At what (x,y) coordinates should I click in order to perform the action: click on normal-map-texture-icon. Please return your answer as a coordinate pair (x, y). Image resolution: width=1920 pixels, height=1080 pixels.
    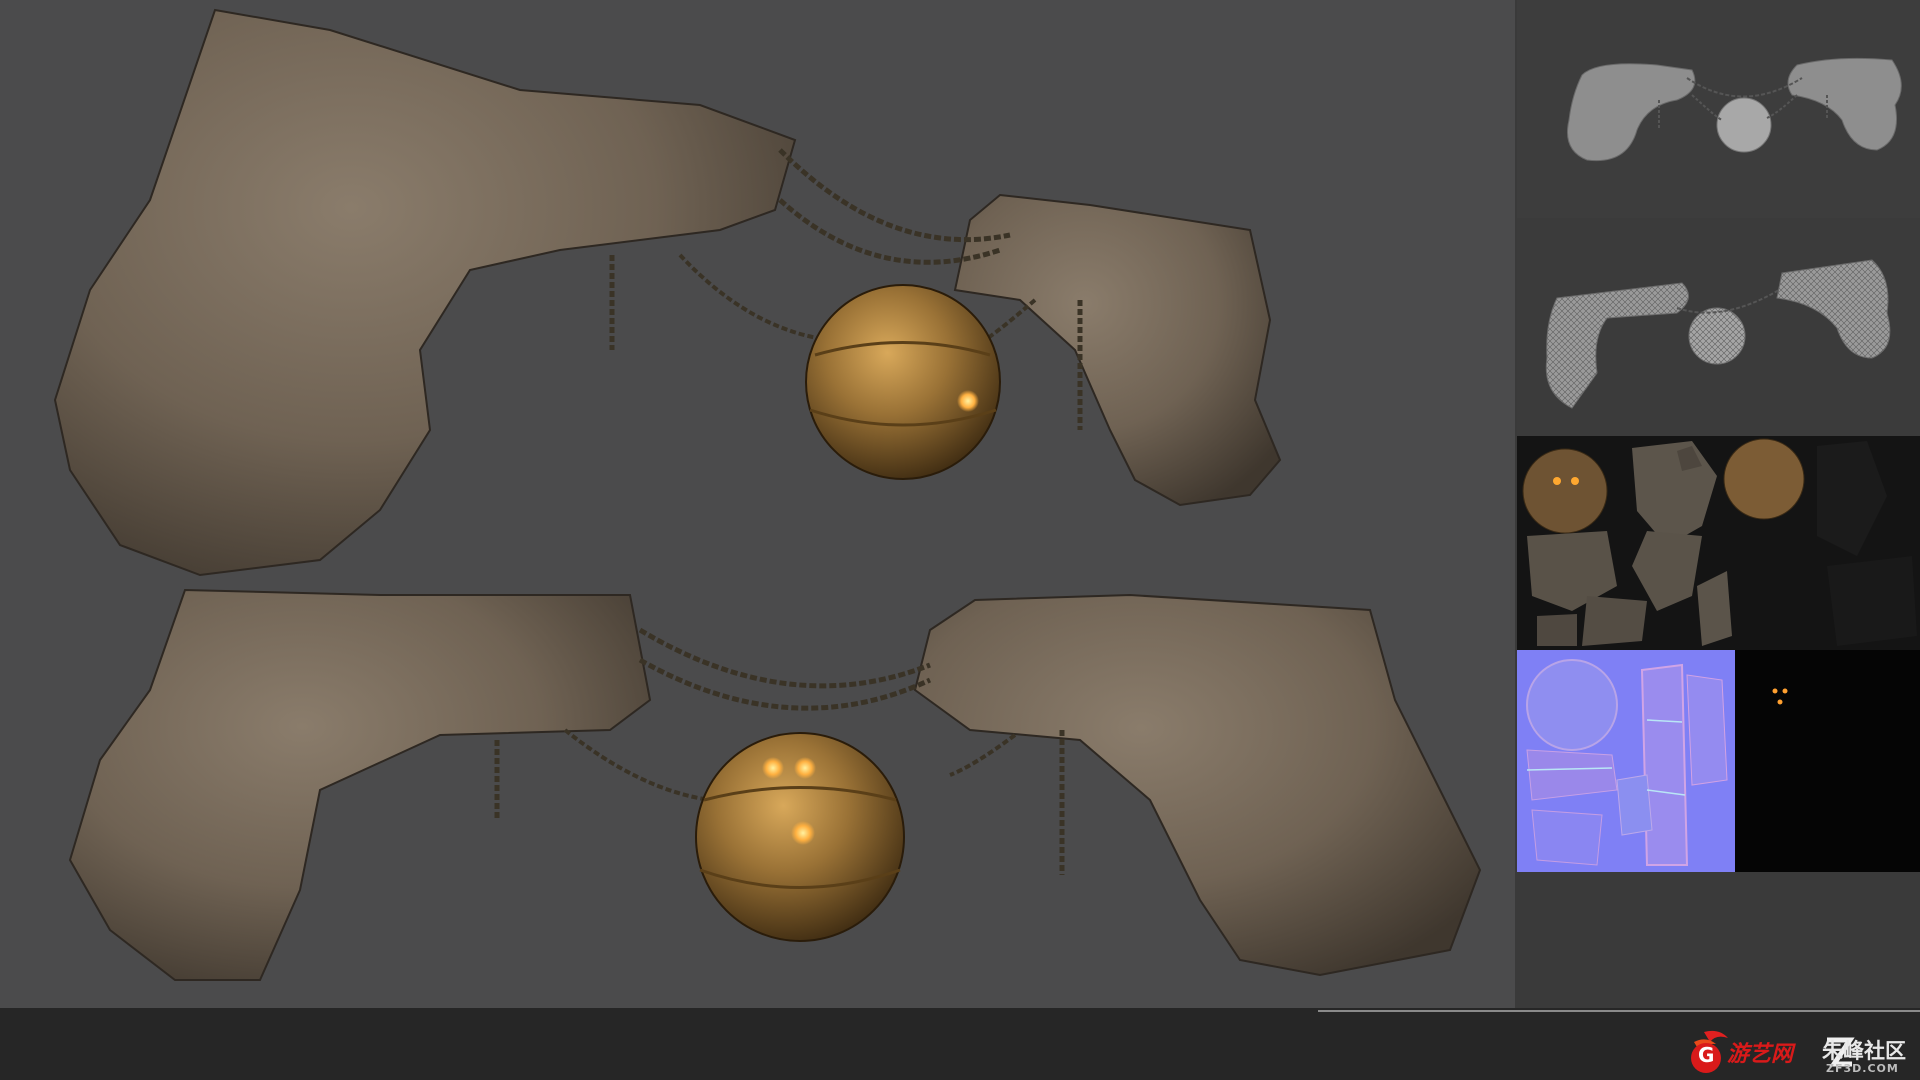
    Looking at the image, I should click on (1627, 762).